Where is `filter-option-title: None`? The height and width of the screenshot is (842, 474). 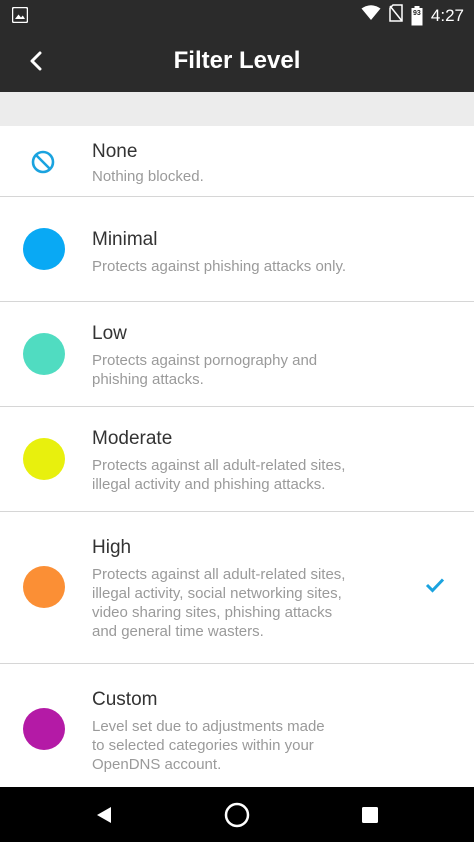 filter-option-title: None is located at coordinates (115, 151).